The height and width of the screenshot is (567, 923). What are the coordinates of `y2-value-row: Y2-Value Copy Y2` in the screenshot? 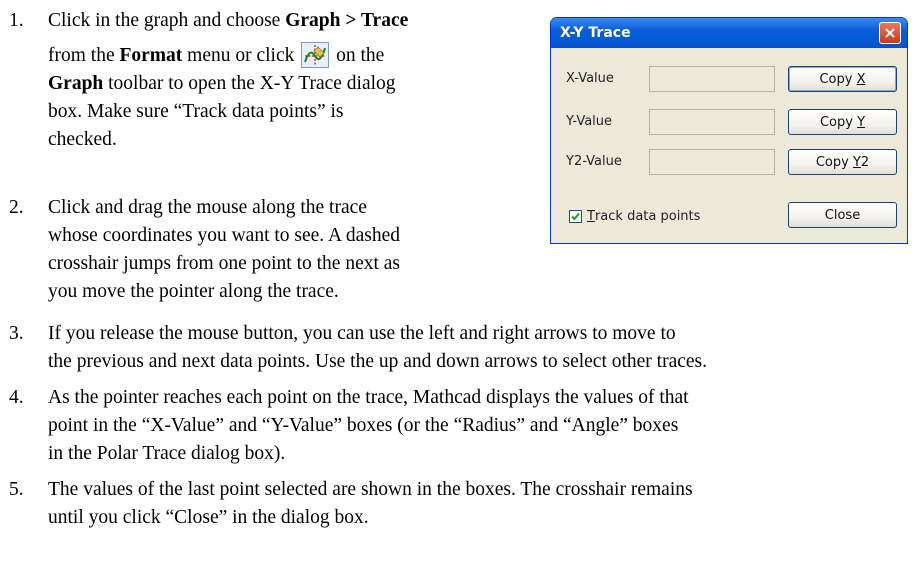 It's located at (729, 163).